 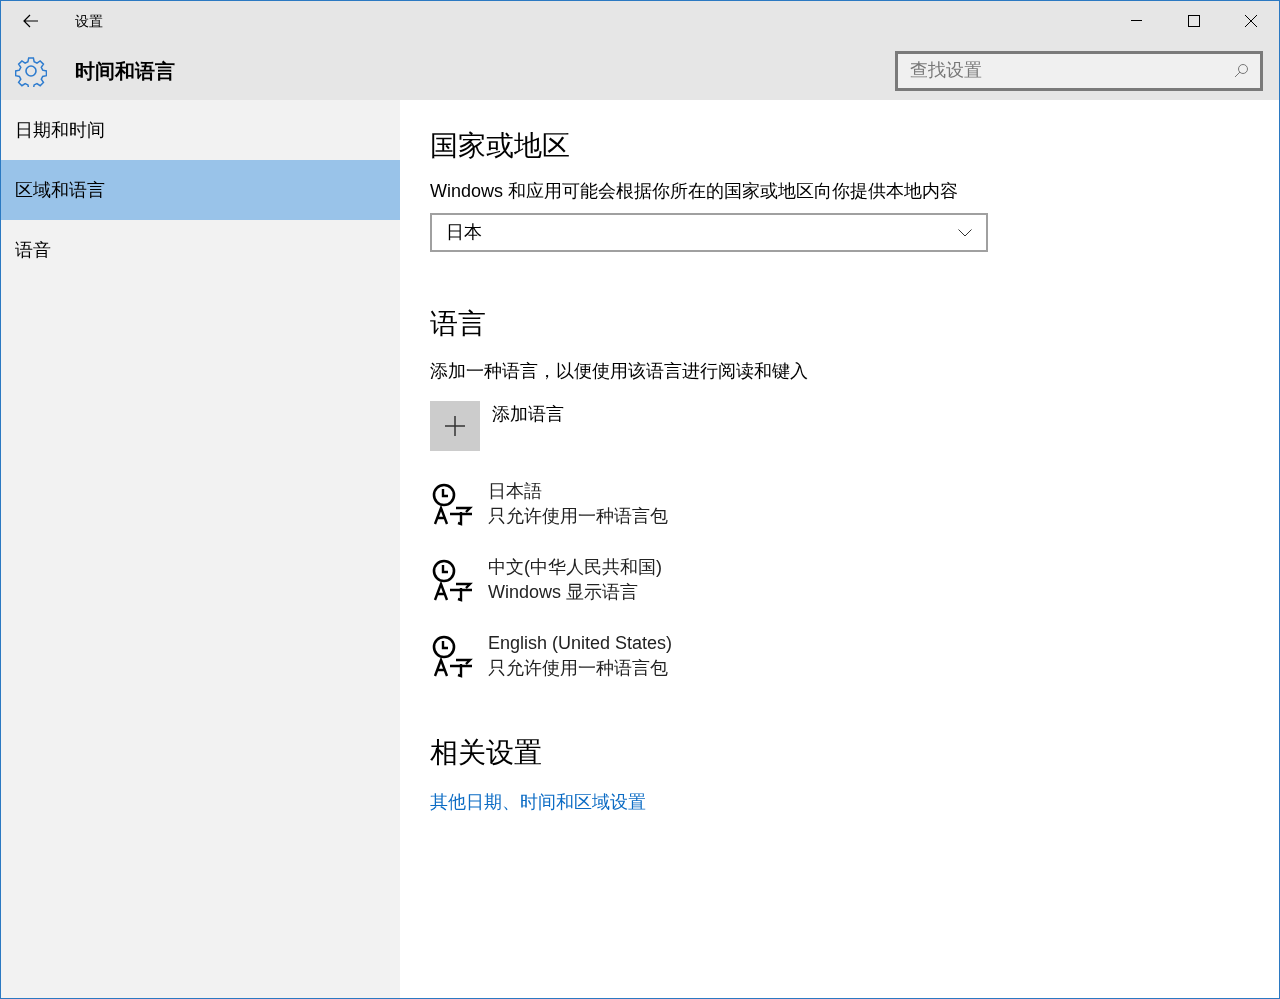 What do you see at coordinates (1193, 21) in the screenshot?
I see `maximize-icon` at bounding box center [1193, 21].